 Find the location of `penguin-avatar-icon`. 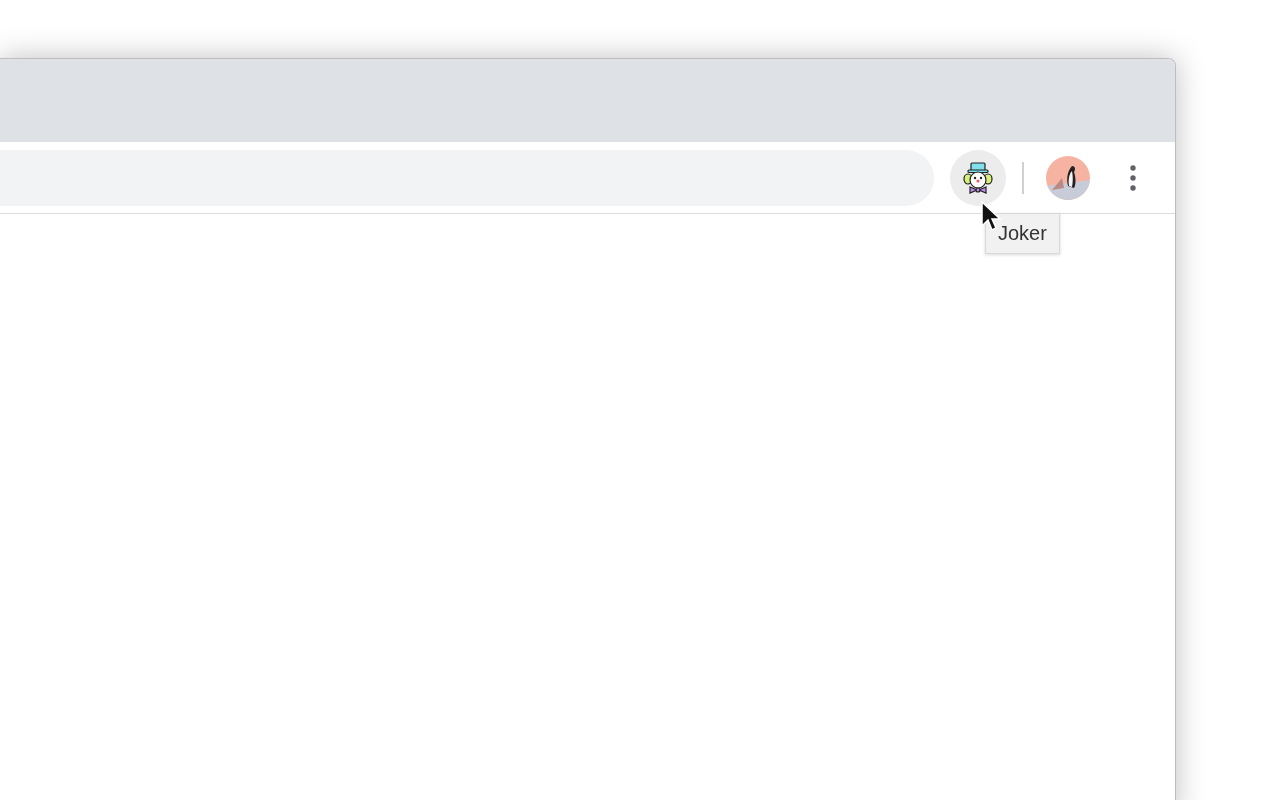

penguin-avatar-icon is located at coordinates (1068, 177).